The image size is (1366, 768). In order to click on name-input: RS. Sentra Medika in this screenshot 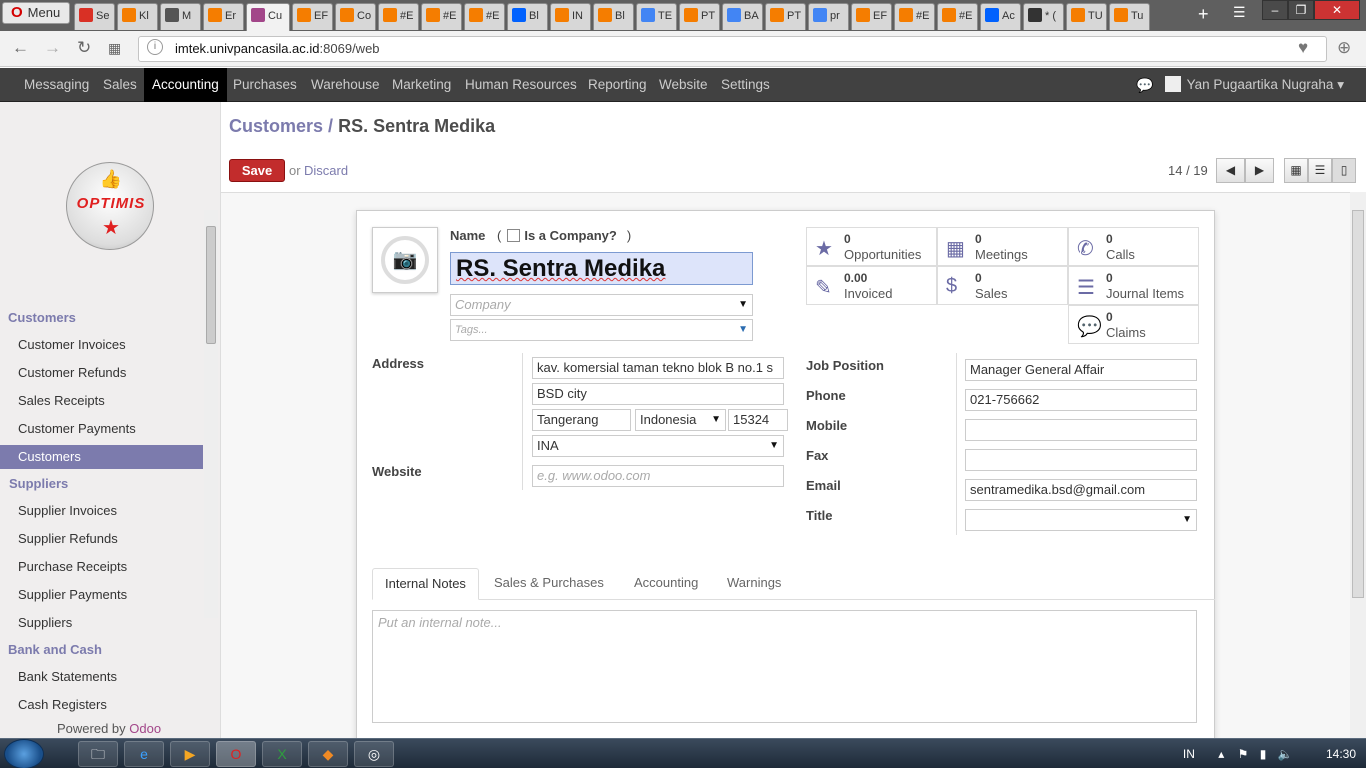, I will do `click(601, 268)`.